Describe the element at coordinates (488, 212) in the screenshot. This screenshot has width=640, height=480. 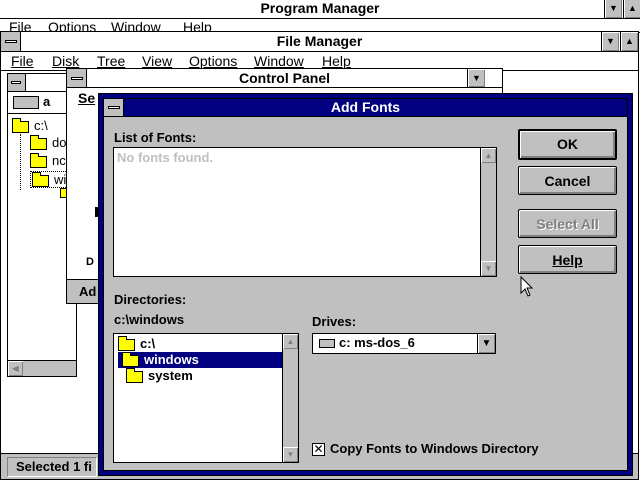
I see `fonts-scrollbar: ▲ ▼` at that location.